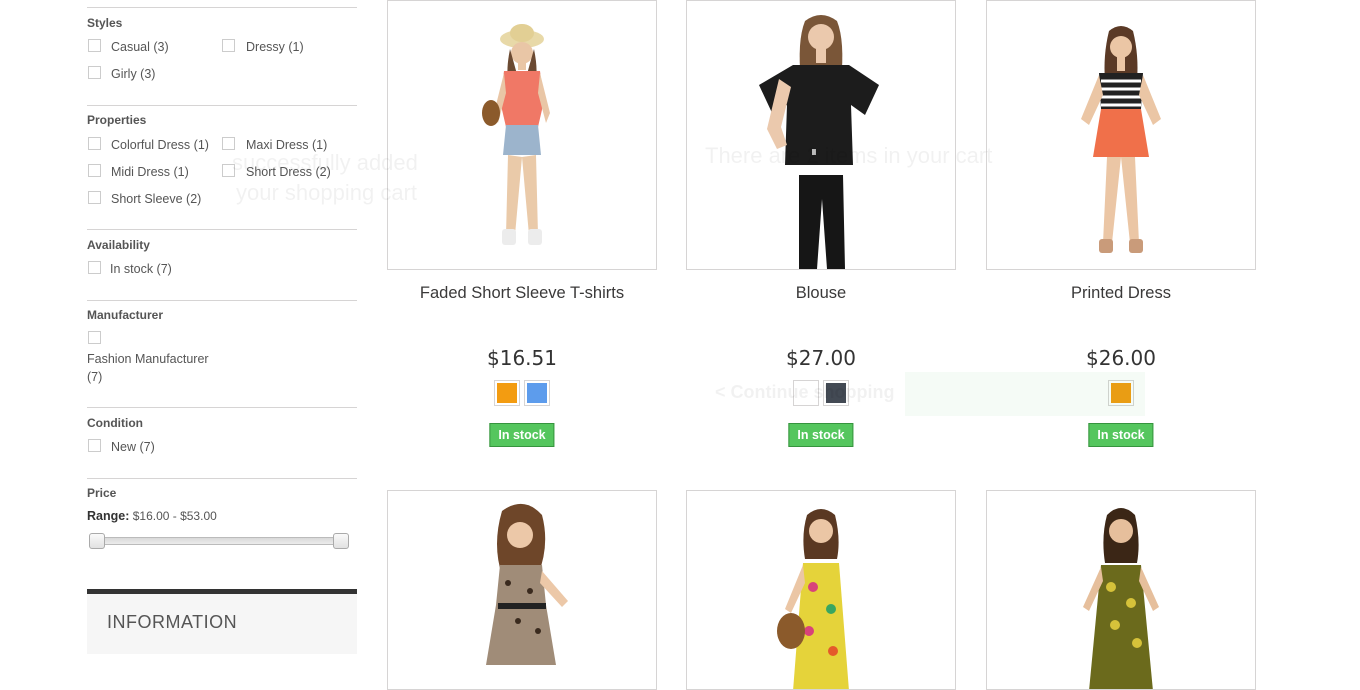  I want to click on girly-checkbox, so click(94, 72).